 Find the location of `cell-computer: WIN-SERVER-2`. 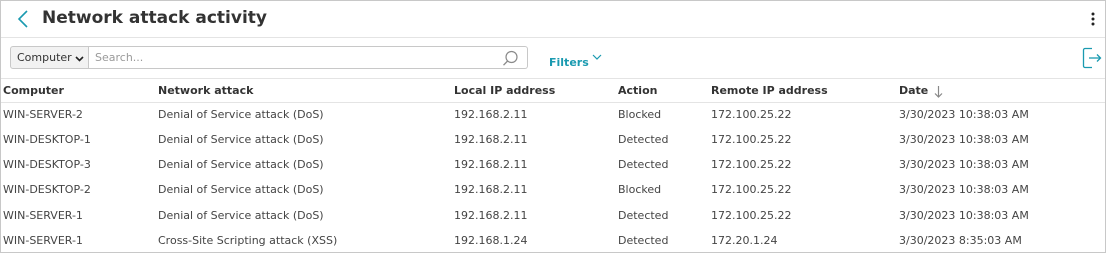

cell-computer: WIN-SERVER-2 is located at coordinates (43, 114).